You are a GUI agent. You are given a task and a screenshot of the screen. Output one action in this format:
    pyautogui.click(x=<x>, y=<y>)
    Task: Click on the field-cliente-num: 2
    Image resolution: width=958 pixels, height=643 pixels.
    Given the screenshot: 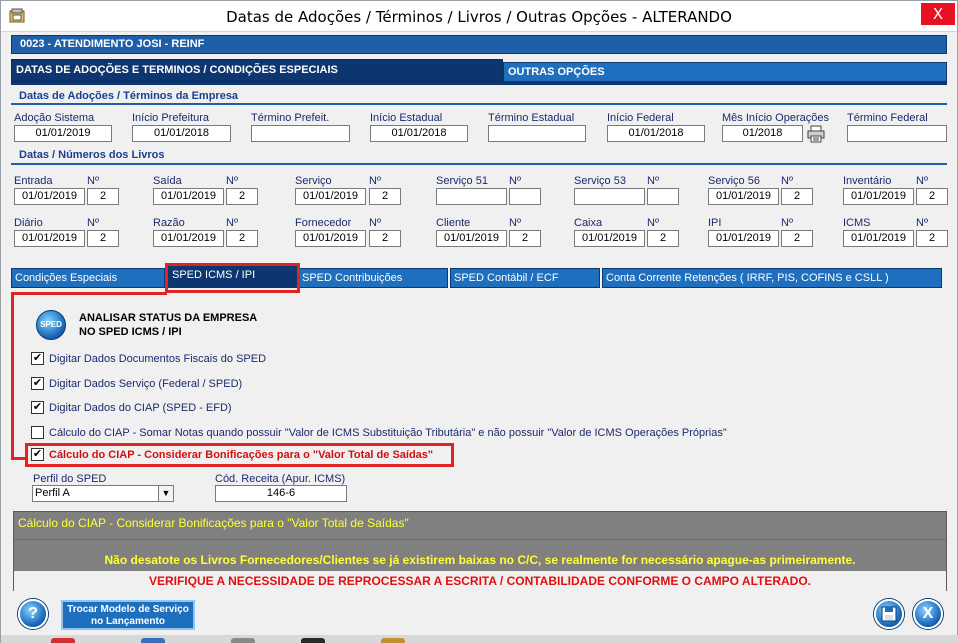 What is the action you would take?
    pyautogui.click(x=525, y=238)
    